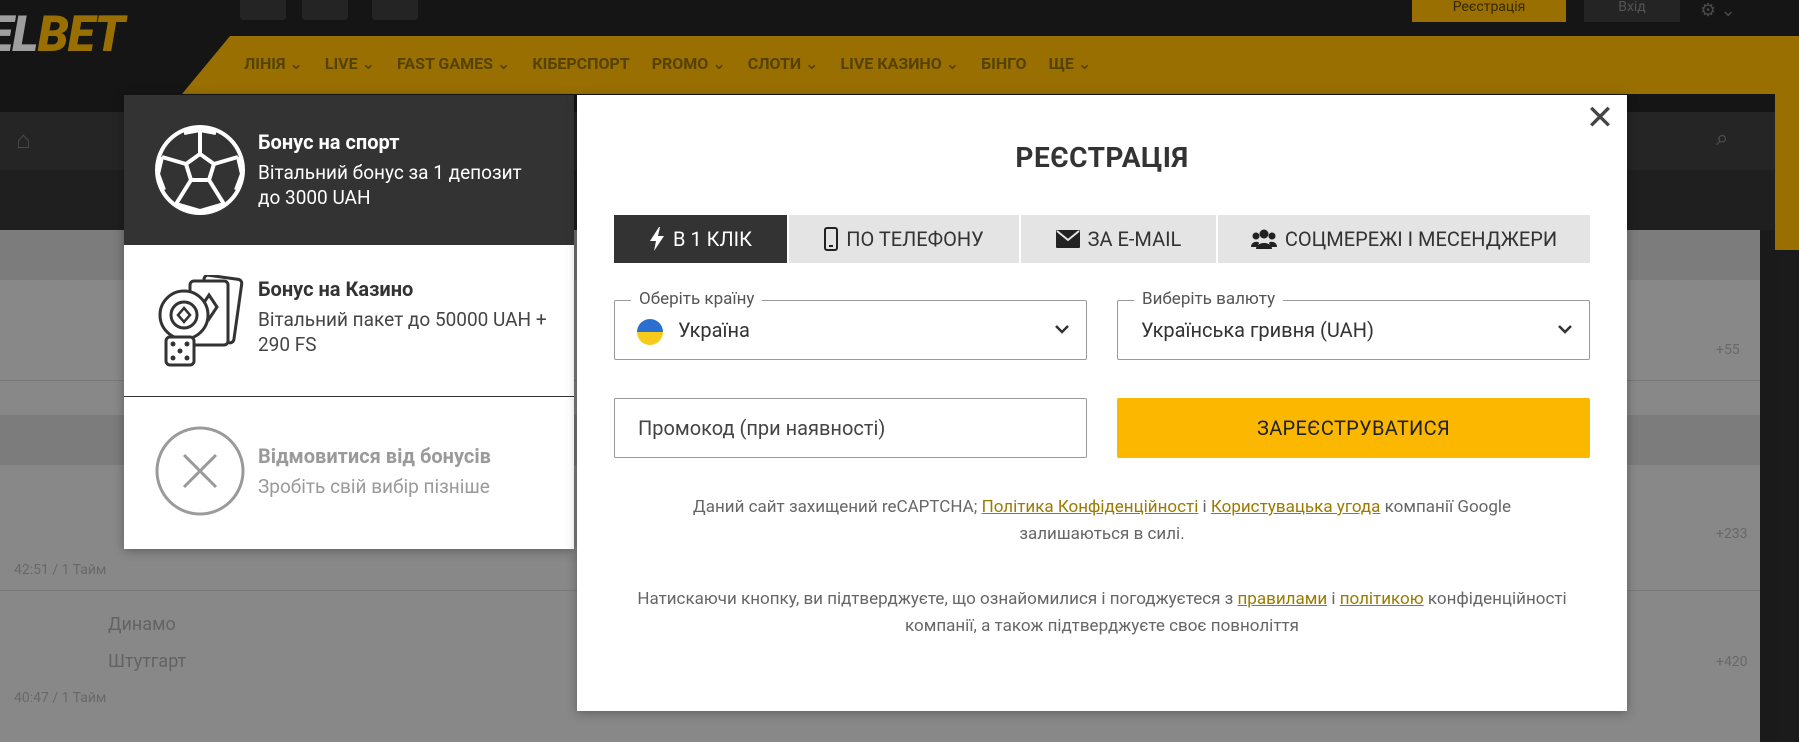  What do you see at coordinates (697, 299) in the screenshot?
I see `field-legend: Оберіть країну` at bounding box center [697, 299].